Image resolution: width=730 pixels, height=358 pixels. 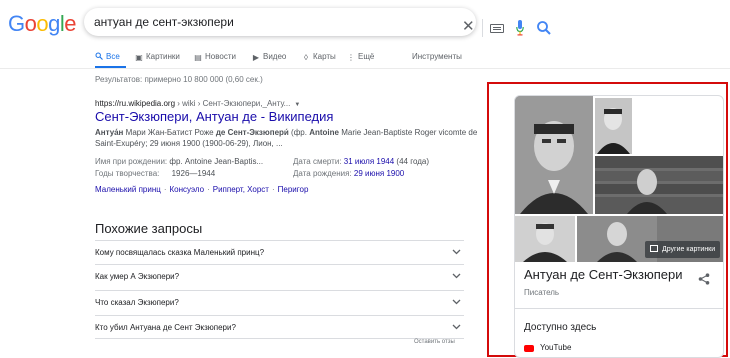 I want to click on tab-more: ⋮ Ещё, so click(x=360, y=57).